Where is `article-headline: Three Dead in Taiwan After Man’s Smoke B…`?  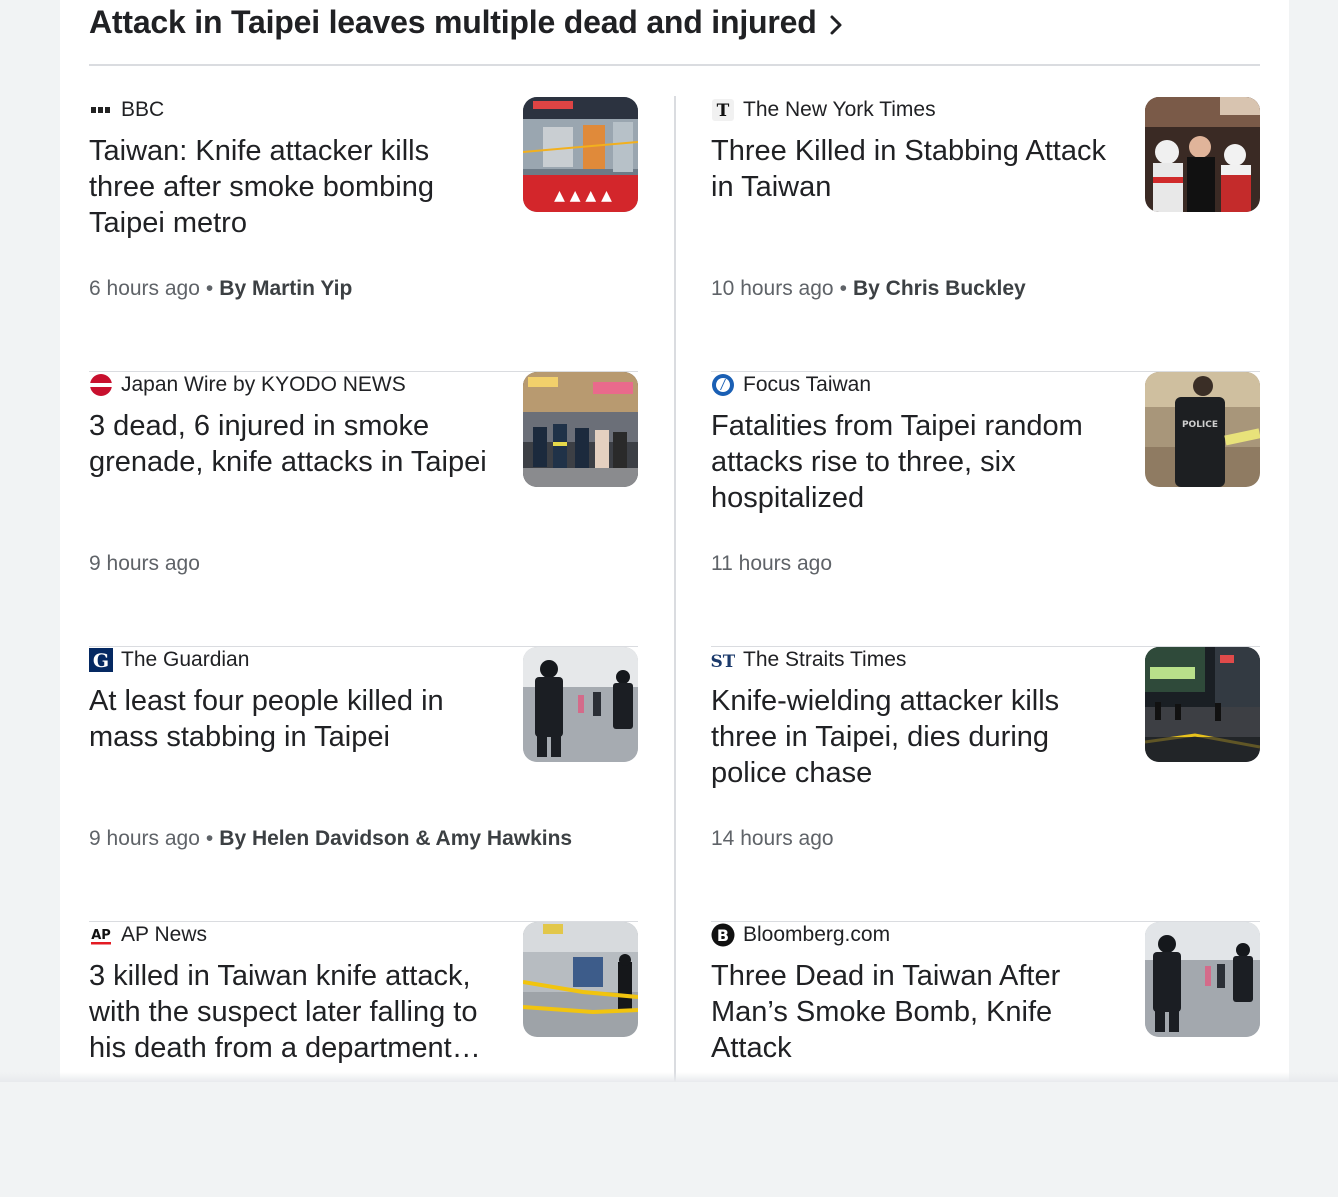 article-headline: Three Dead in Taiwan After Man’s Smoke B… is located at coordinates (916, 1012).